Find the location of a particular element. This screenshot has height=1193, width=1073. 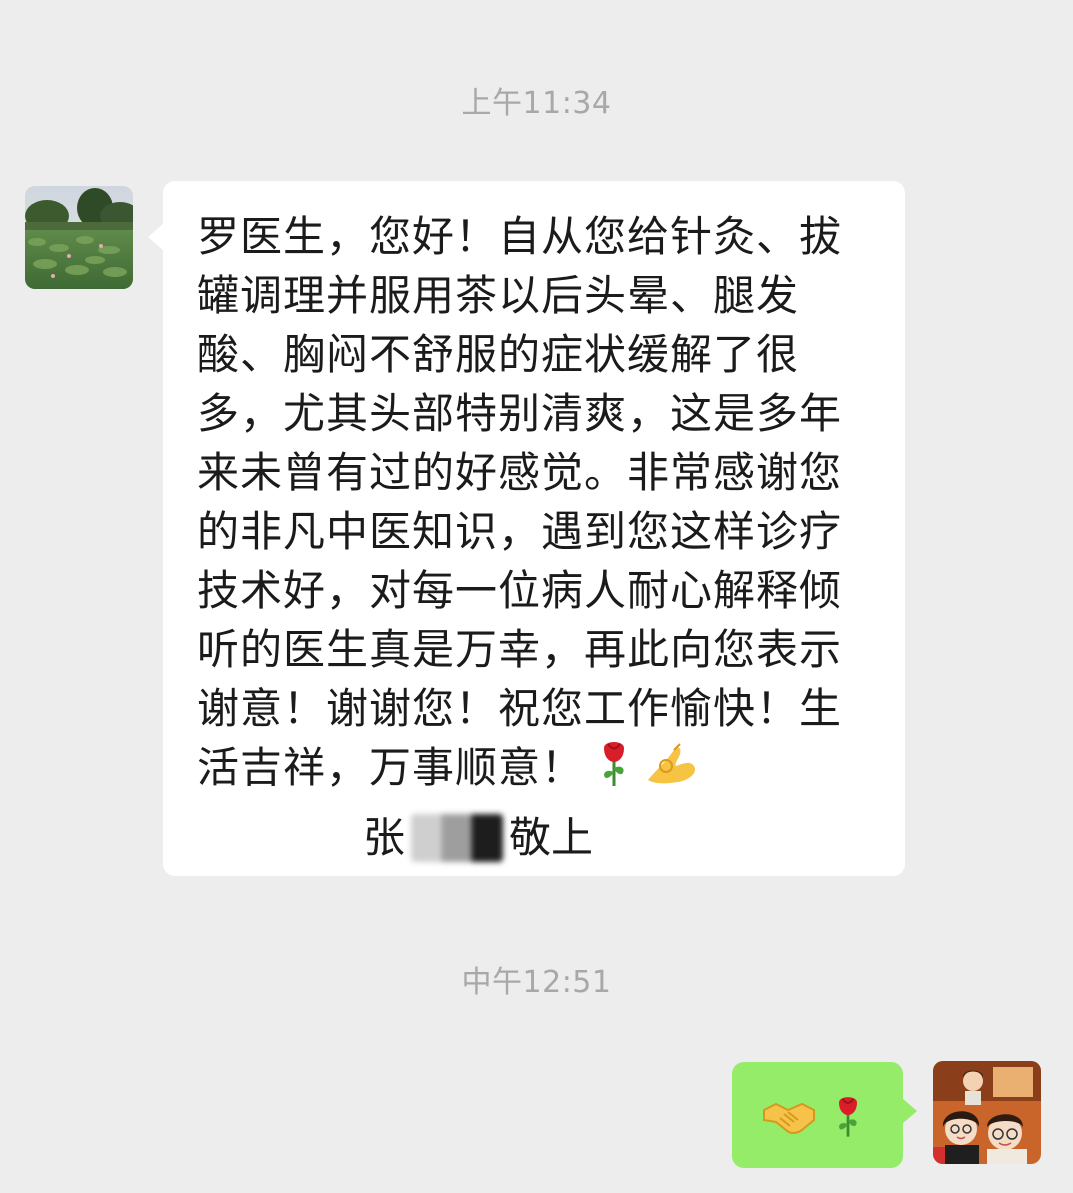

sender-avatar is located at coordinates (79, 237).